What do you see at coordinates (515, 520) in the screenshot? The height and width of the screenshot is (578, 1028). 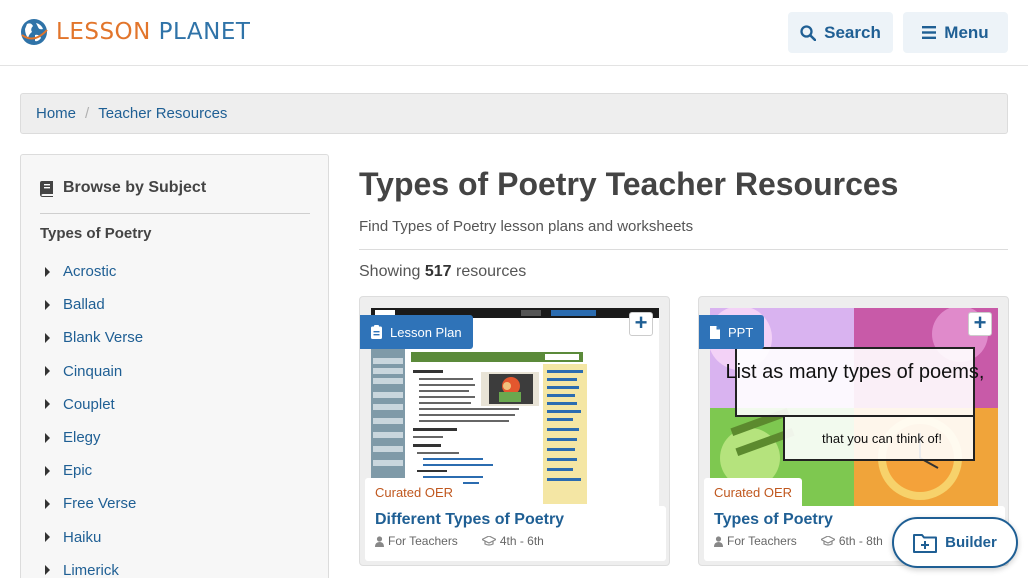 I see `resource-title: Different Types of Poetry` at bounding box center [515, 520].